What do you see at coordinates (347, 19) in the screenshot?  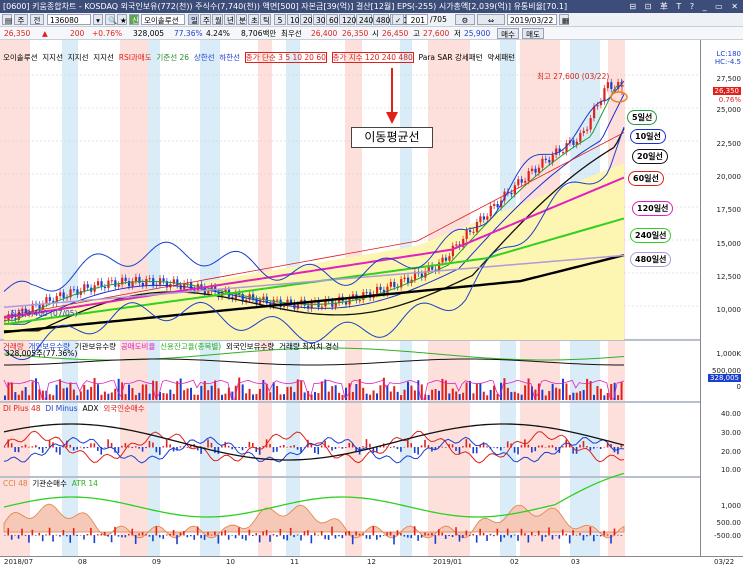 I see `minute-button-5: 120` at bounding box center [347, 19].